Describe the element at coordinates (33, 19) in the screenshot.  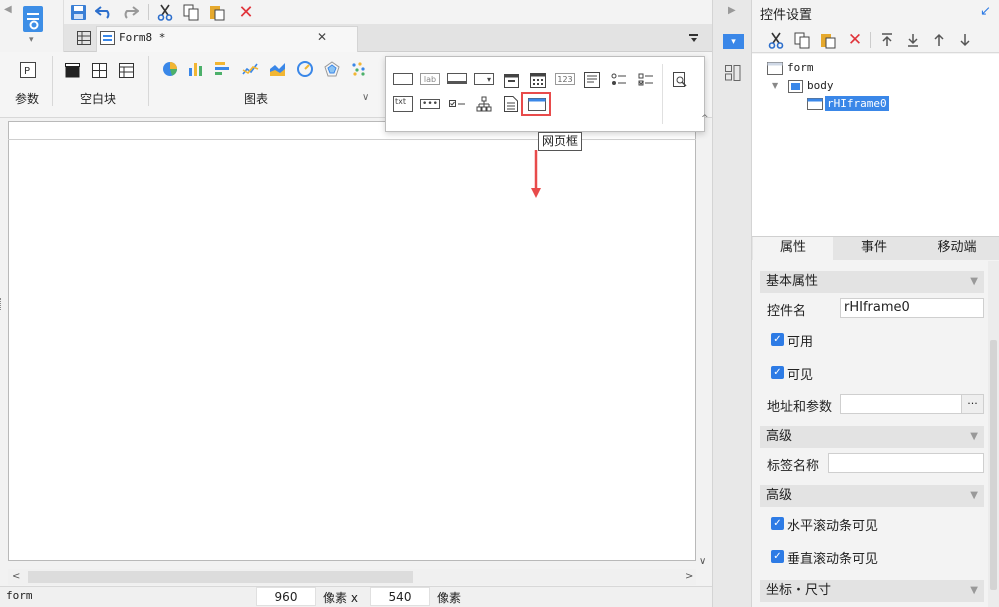
I see `app-menu-icon` at that location.